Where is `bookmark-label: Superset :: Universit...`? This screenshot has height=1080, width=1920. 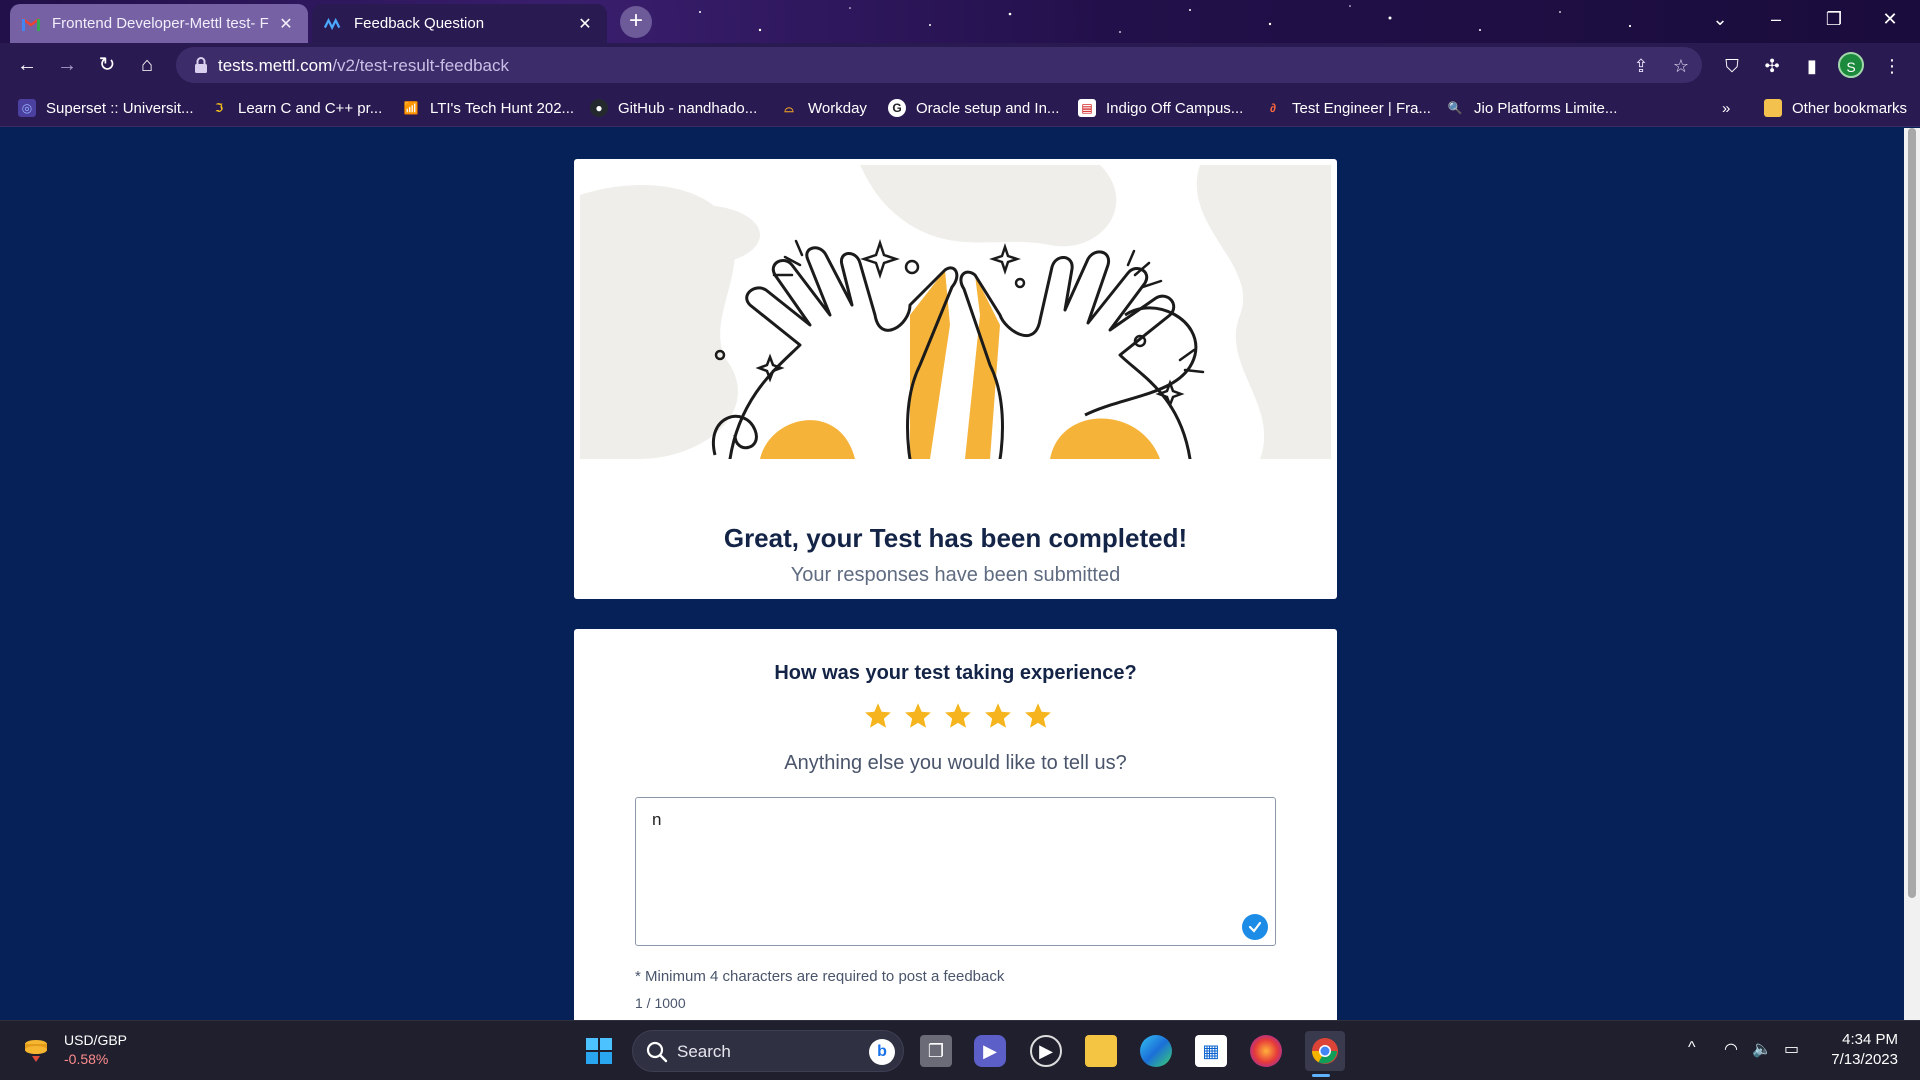 bookmark-label: Superset :: Universit... is located at coordinates (120, 108).